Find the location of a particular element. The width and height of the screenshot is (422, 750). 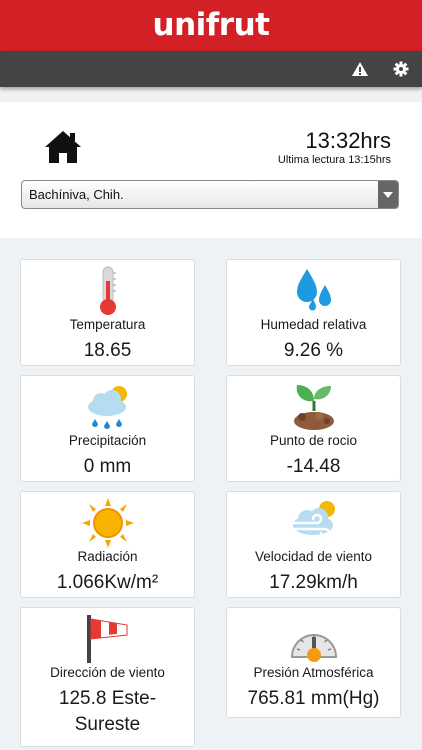

toolbar is located at coordinates (211, 69).